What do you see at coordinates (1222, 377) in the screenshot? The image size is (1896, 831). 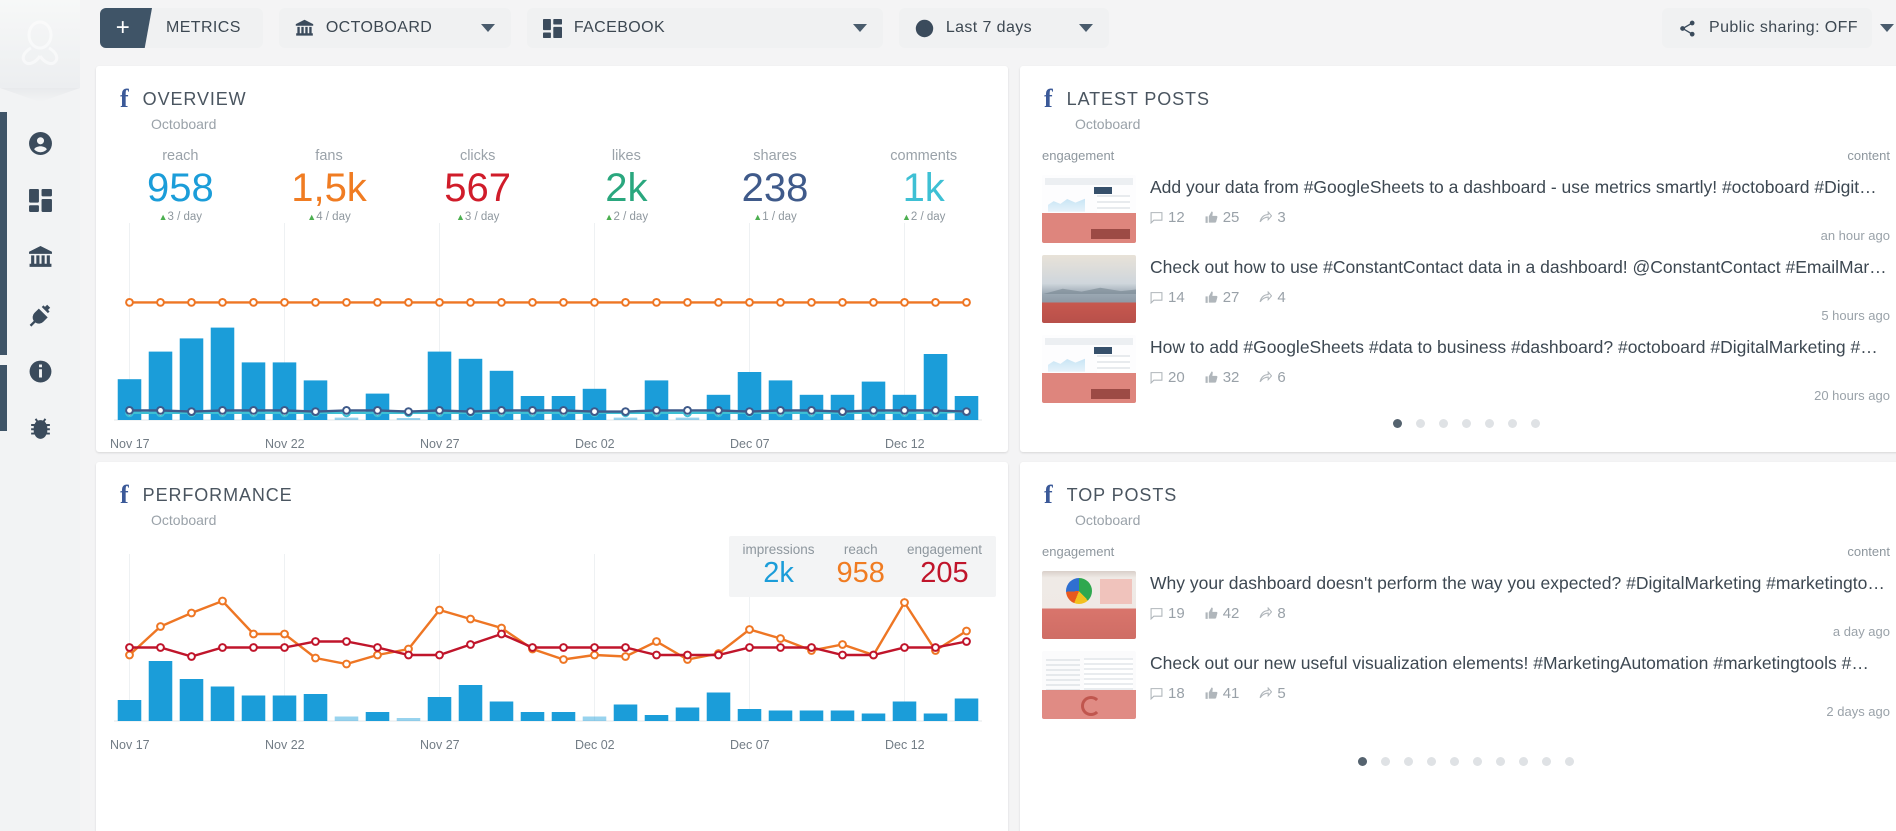 I see `post-likes: 32` at bounding box center [1222, 377].